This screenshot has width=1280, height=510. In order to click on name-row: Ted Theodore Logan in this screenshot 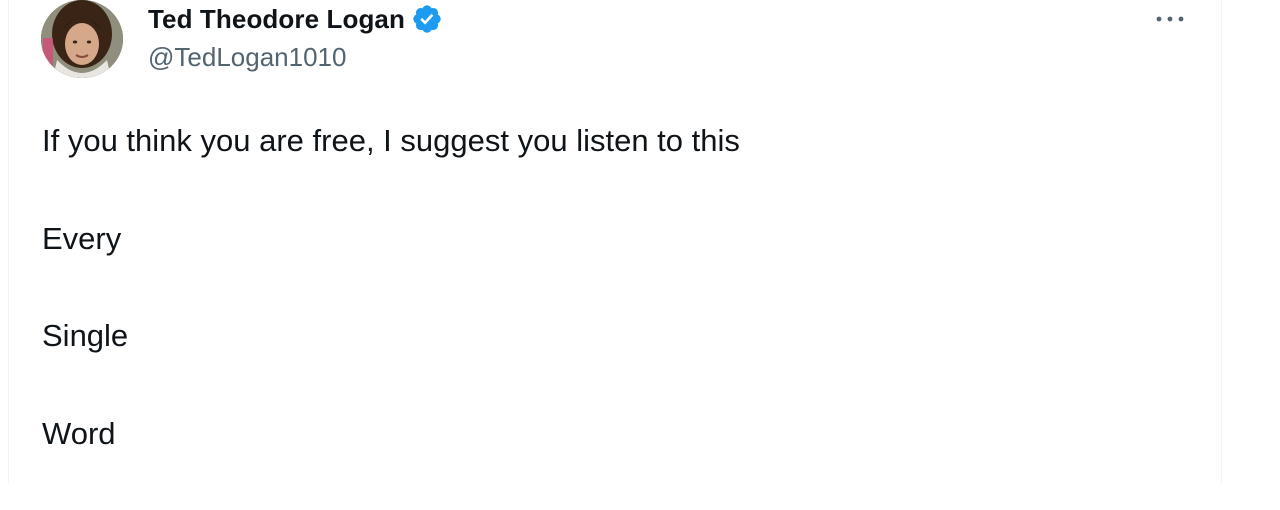, I will do `click(295, 19)`.